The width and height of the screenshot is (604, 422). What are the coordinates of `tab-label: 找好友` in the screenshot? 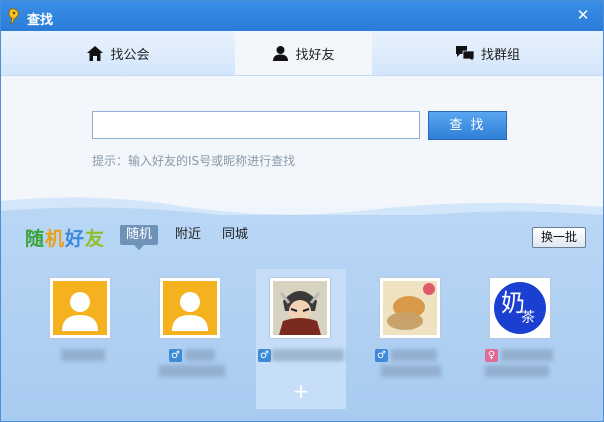 It's located at (315, 55).